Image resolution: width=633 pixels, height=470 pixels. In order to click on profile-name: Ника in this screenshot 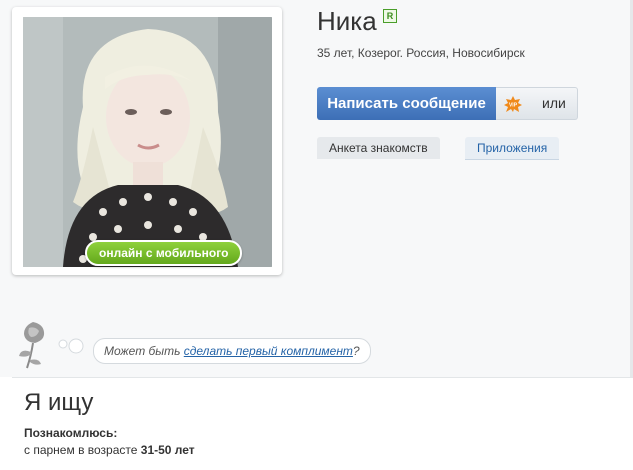, I will do `click(347, 21)`.